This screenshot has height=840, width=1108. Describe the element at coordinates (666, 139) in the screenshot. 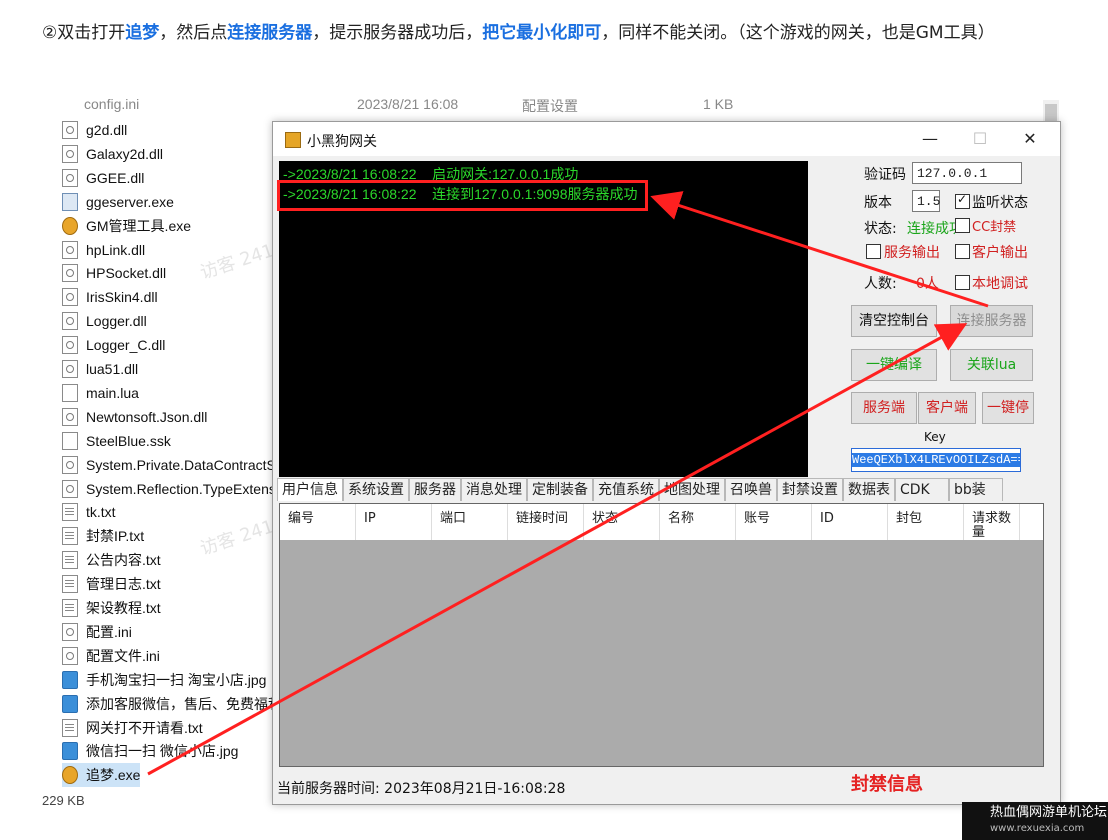

I see `window-titlebar: 小黑狗网关 — ☐ ✕` at that location.